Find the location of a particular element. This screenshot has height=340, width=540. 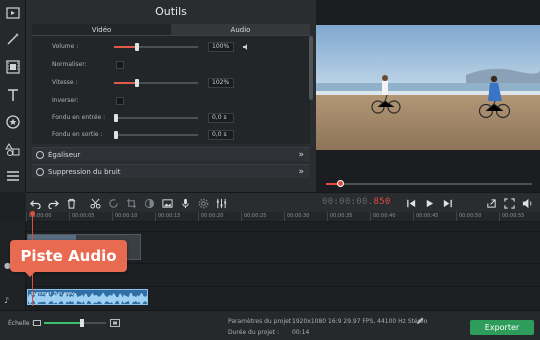

duration-value: 00:14 is located at coordinates (301, 332).